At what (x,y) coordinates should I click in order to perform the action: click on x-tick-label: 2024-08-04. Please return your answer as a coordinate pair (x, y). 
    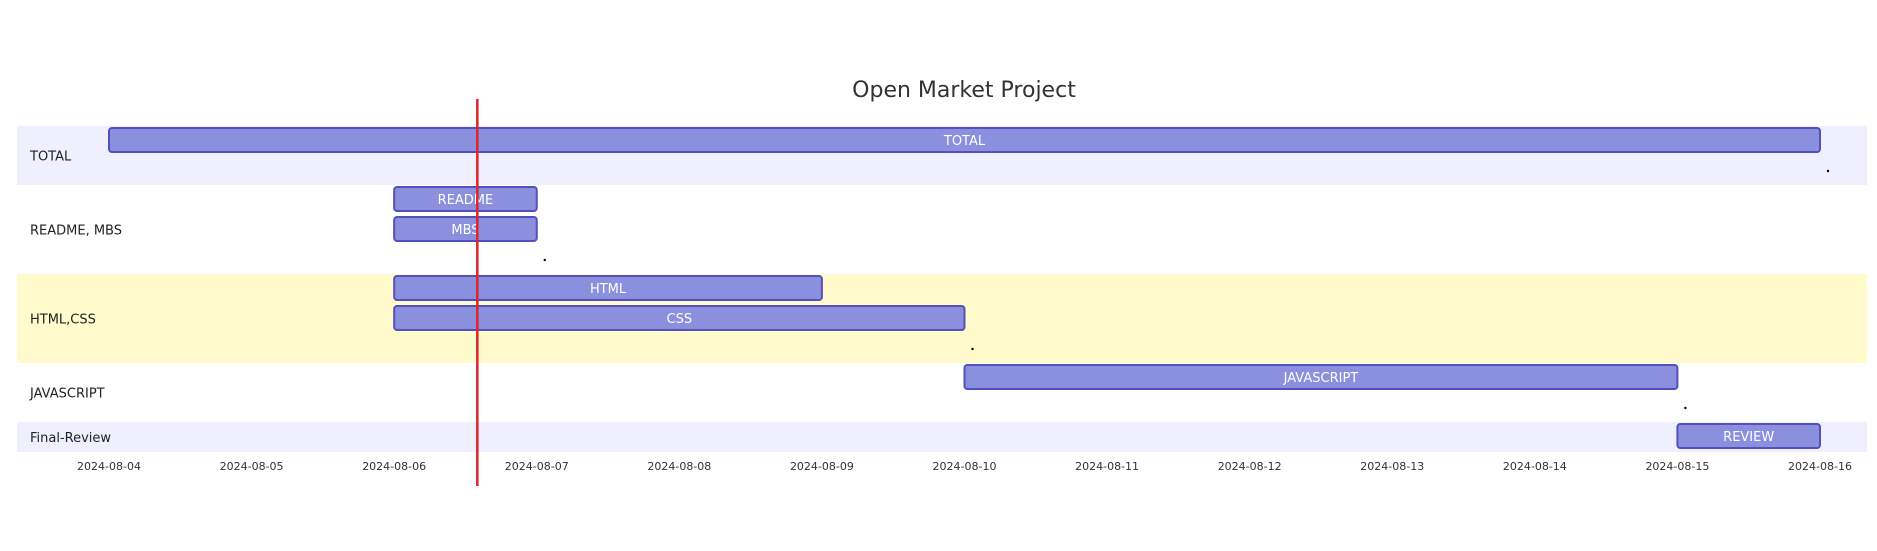
    Looking at the image, I should click on (109, 466).